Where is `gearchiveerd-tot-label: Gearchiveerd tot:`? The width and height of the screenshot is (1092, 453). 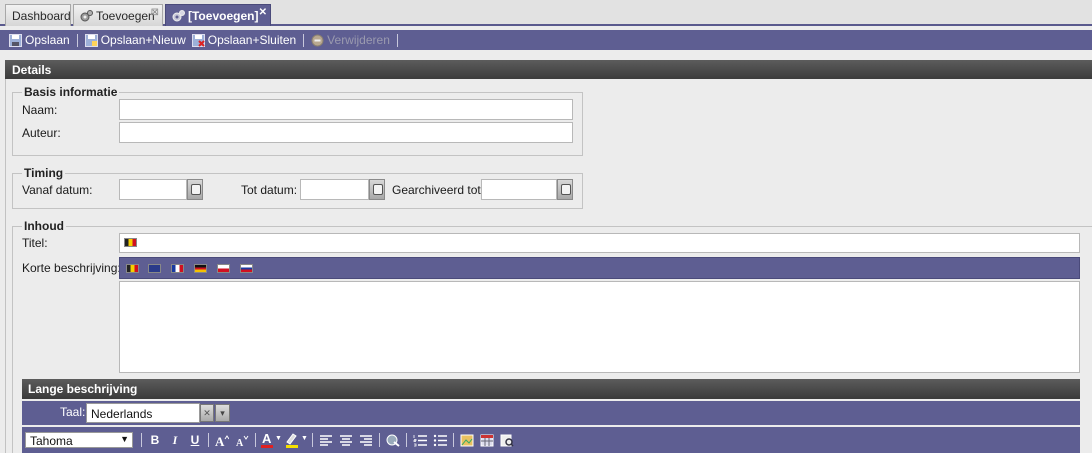
gearchiveerd-tot-label: Gearchiveerd tot: is located at coordinates (438, 190).